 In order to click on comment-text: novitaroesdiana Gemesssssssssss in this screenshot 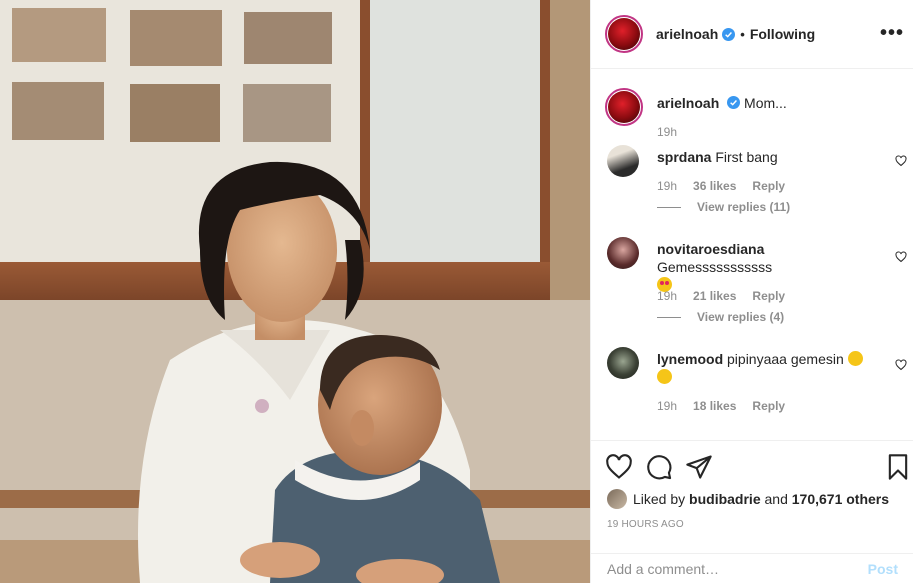, I will do `click(767, 267)`.